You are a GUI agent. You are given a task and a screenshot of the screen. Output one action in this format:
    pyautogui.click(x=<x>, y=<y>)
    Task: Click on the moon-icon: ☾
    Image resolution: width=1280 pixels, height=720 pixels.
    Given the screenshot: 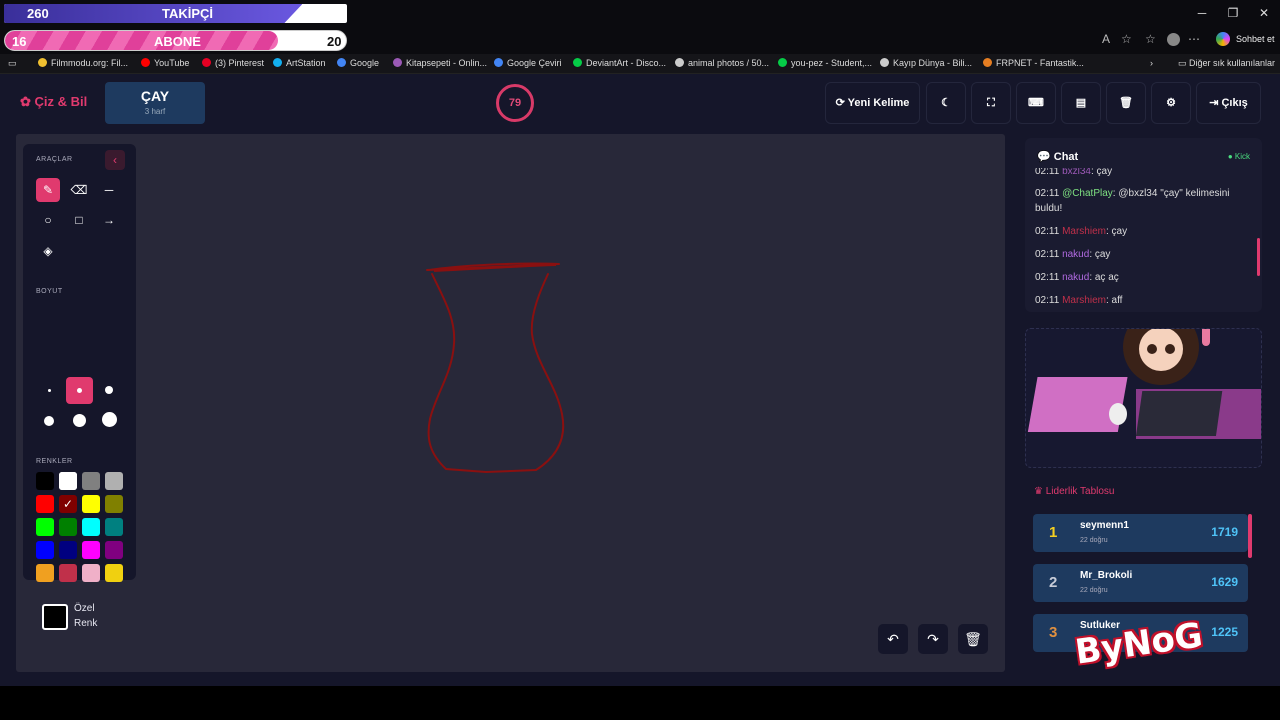 What is the action you would take?
    pyautogui.click(x=946, y=103)
    